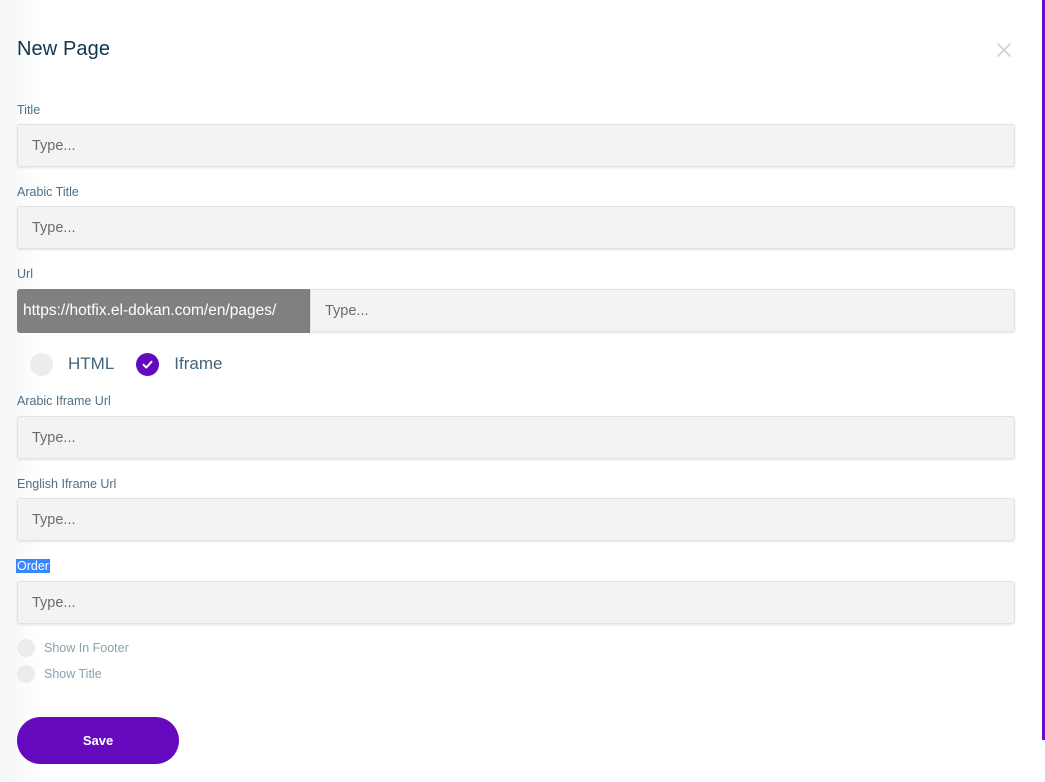 The image size is (1045, 782). What do you see at coordinates (86, 648) in the screenshot?
I see `show-in-footer-label: Show In Footer` at bounding box center [86, 648].